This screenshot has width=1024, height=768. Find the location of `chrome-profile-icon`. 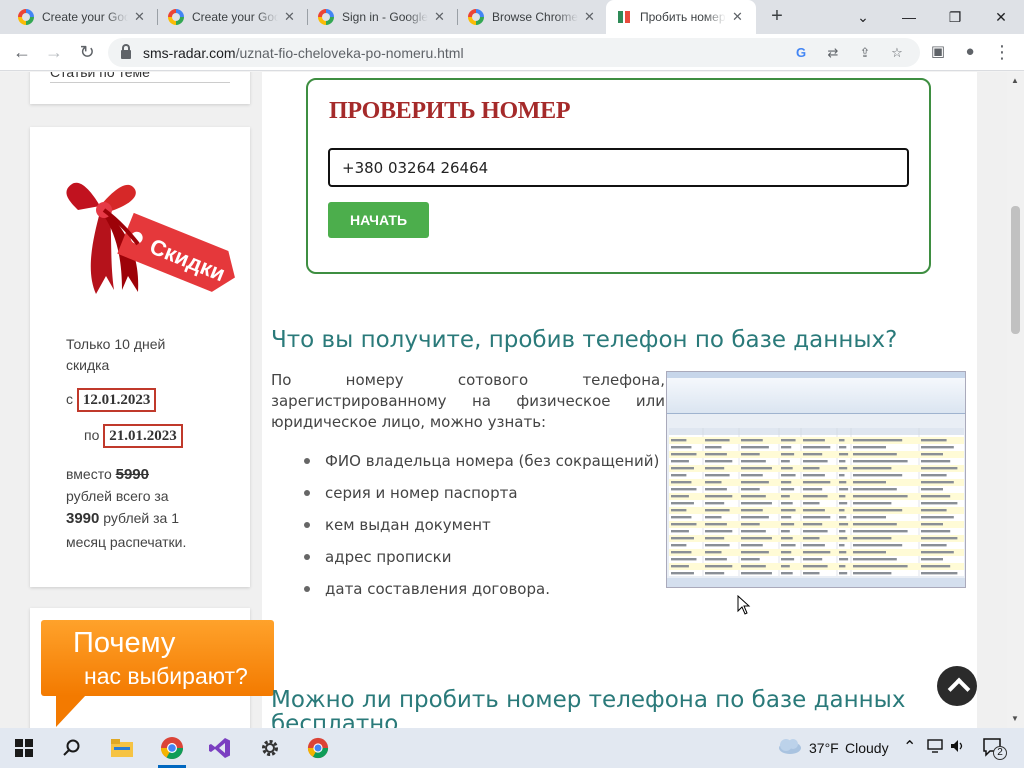

chrome-profile-icon is located at coordinates (172, 748).